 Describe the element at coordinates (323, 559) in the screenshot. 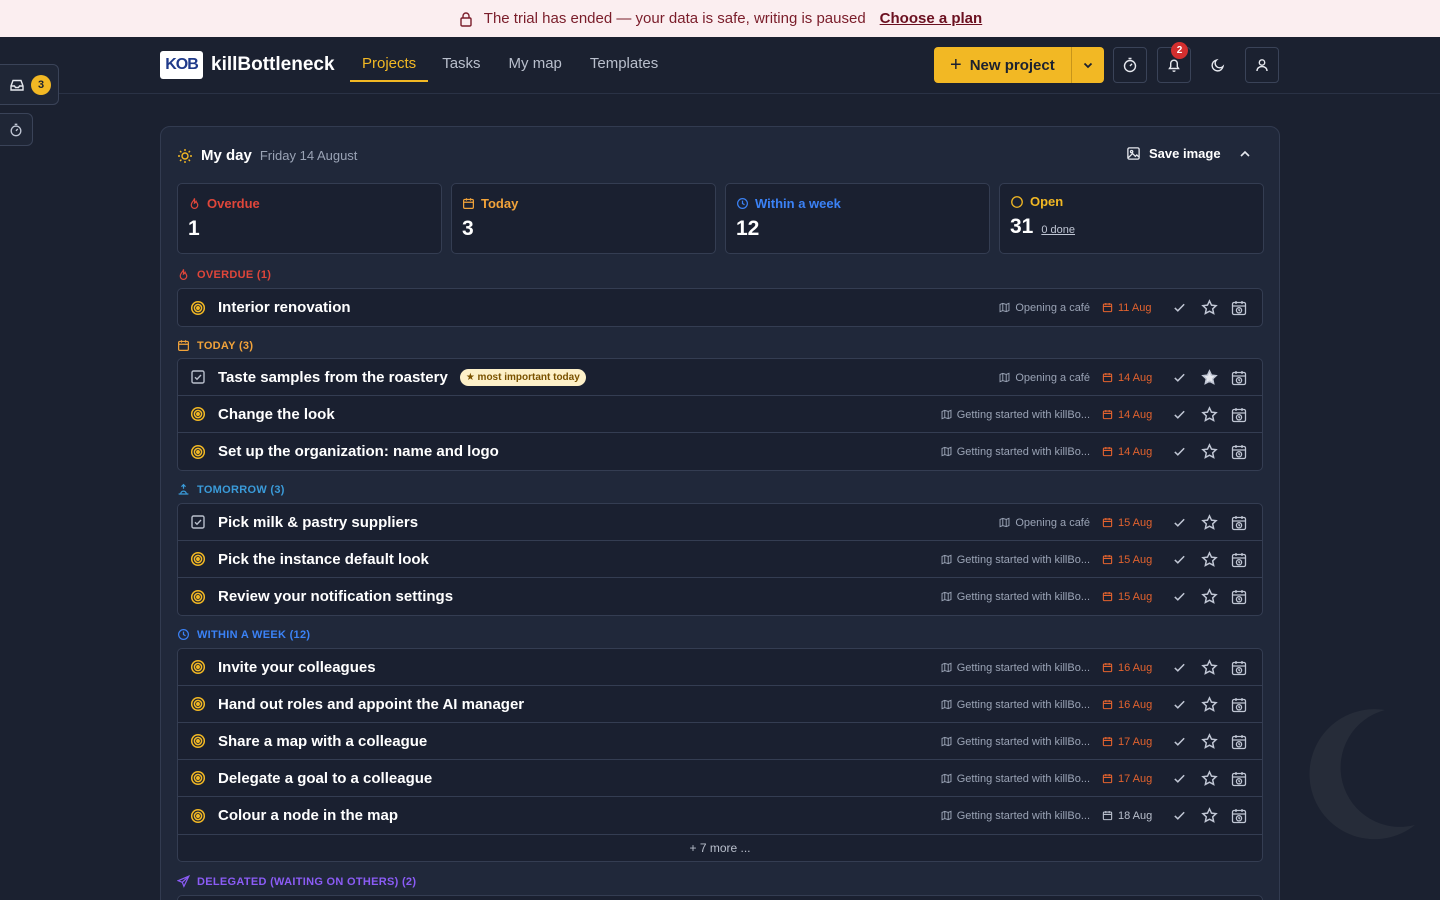

I see `task-title: Pick the instance default look` at that location.